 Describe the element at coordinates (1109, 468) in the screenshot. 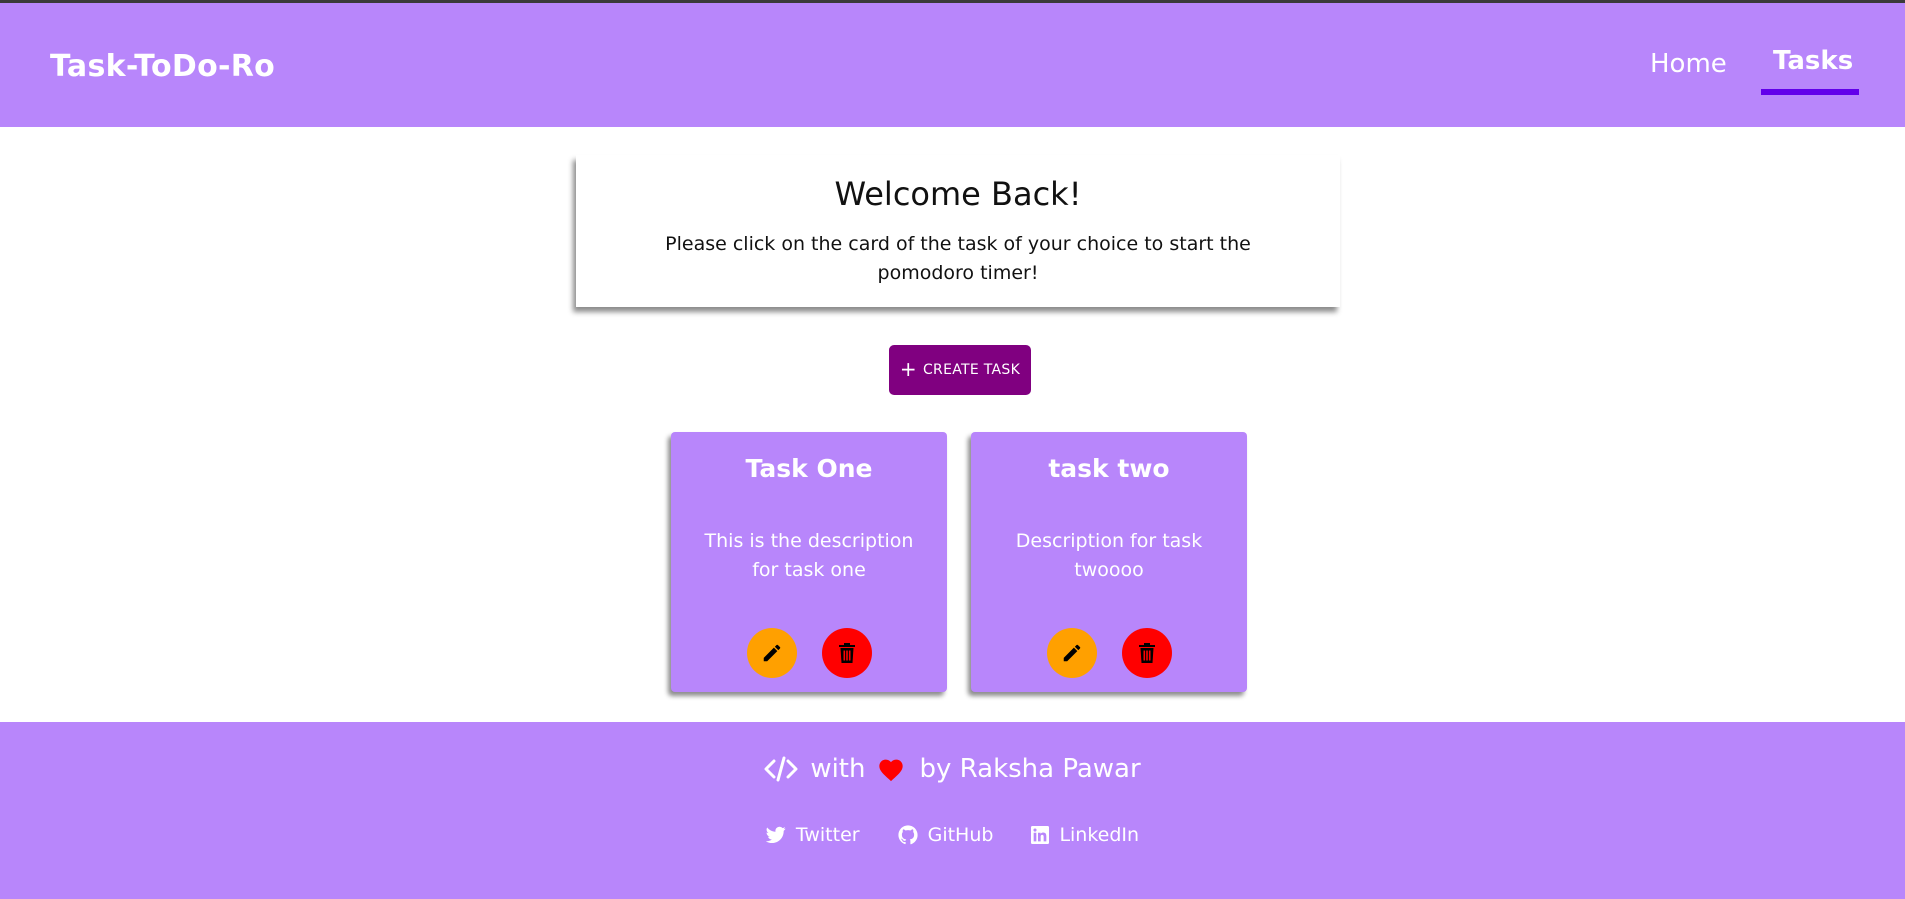

I see `task-title: task two` at that location.